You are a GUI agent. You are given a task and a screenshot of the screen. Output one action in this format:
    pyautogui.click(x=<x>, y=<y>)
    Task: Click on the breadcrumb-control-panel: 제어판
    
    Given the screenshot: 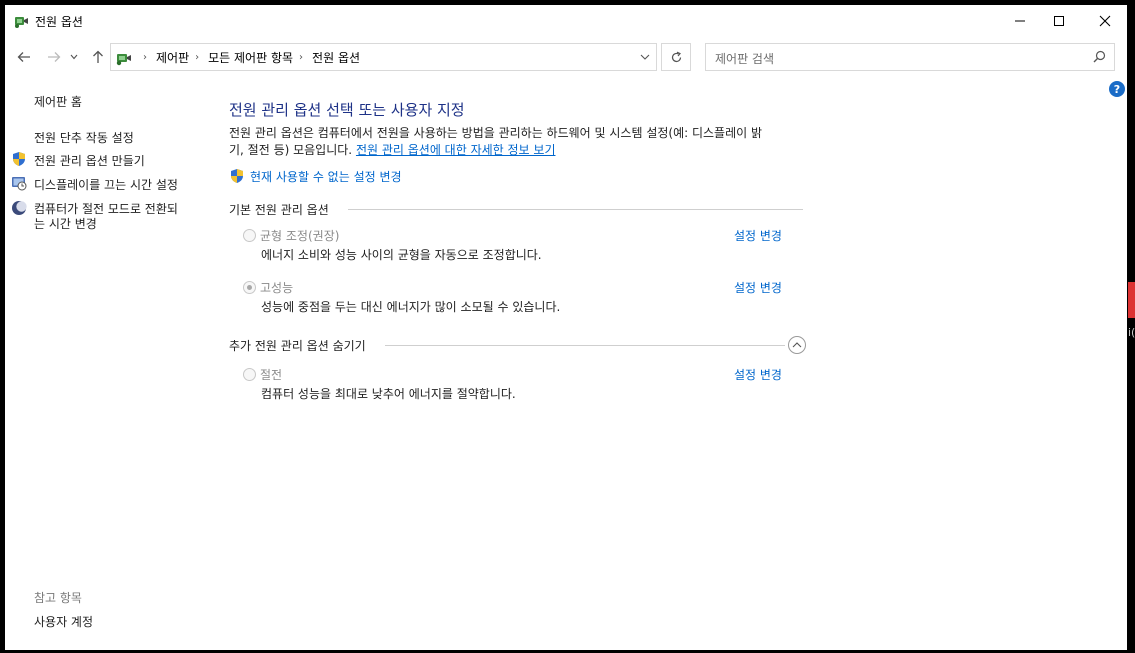 What is the action you would take?
    pyautogui.click(x=172, y=57)
    